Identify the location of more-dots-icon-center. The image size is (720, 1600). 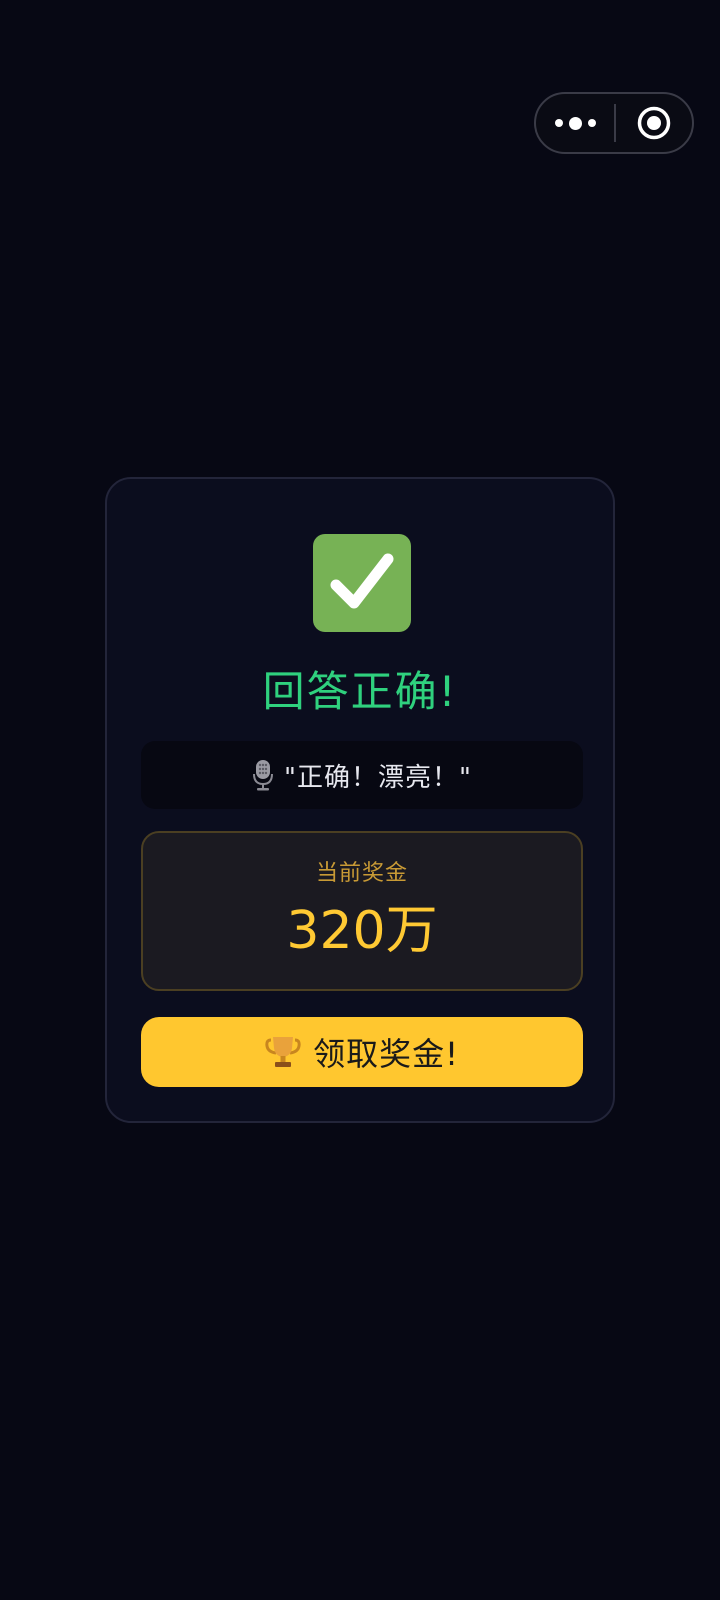
(575, 123).